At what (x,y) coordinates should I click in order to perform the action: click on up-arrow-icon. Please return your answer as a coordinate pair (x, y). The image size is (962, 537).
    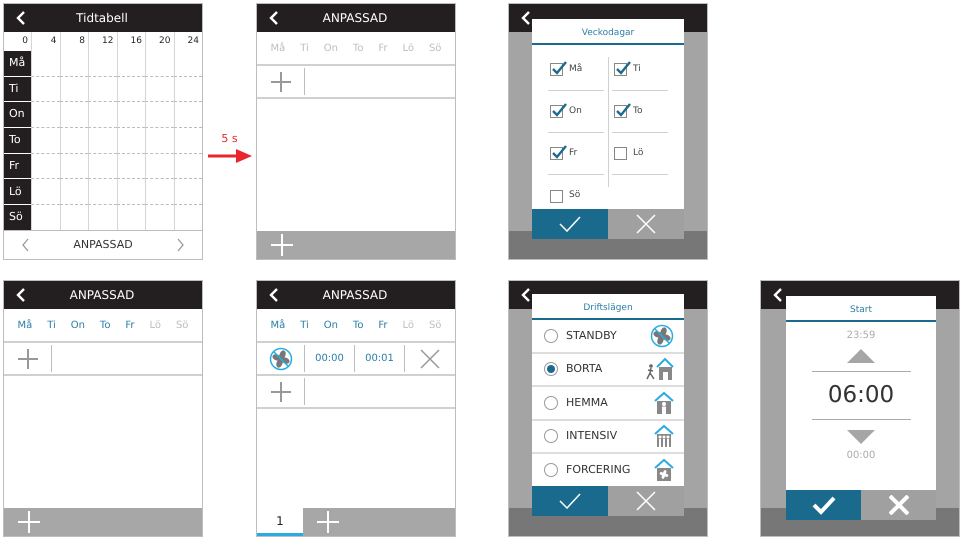
    Looking at the image, I should click on (861, 356).